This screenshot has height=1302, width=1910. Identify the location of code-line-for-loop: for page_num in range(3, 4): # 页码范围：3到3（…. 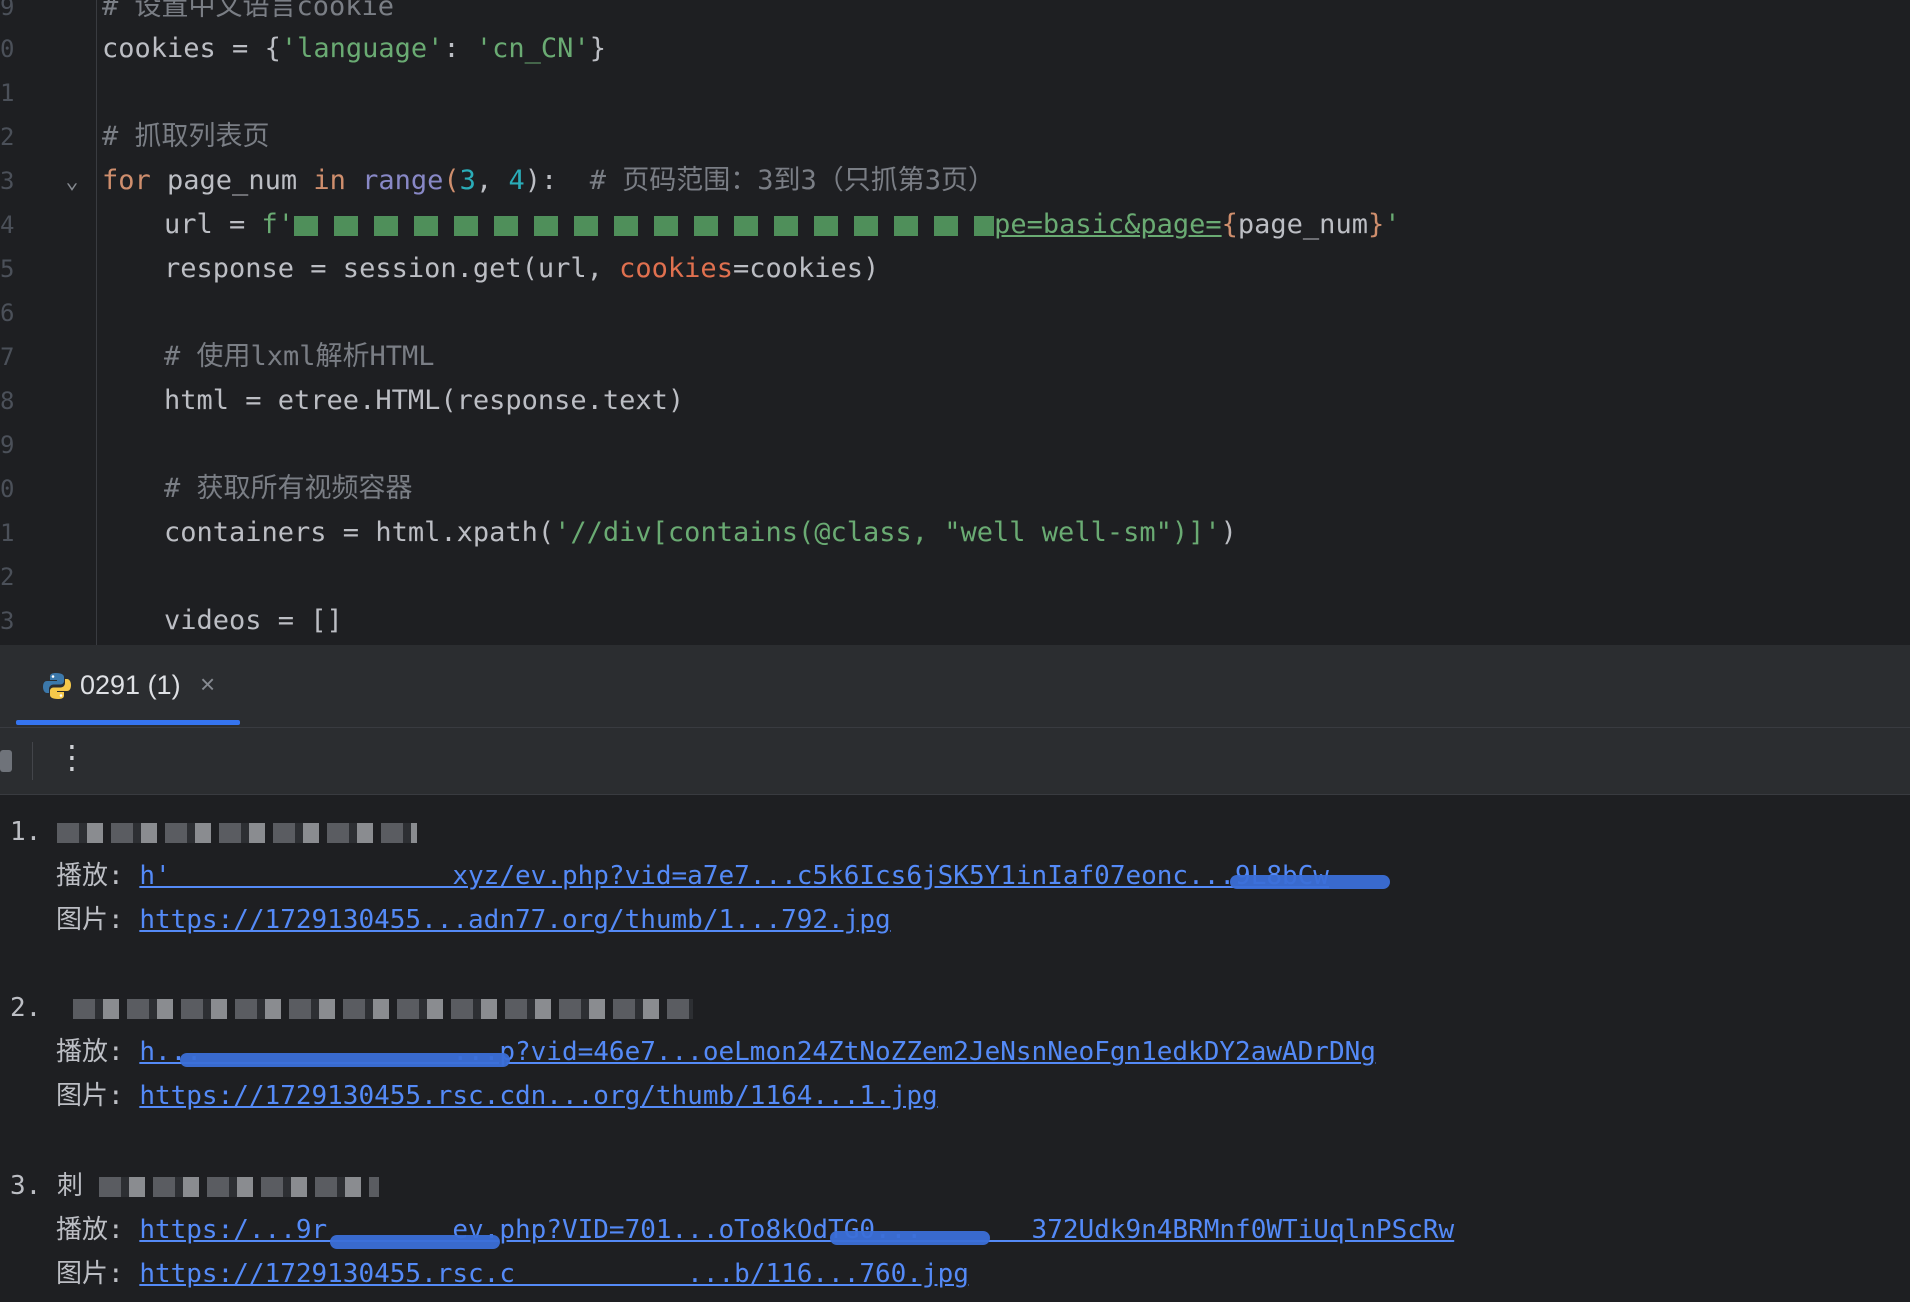
(548, 181).